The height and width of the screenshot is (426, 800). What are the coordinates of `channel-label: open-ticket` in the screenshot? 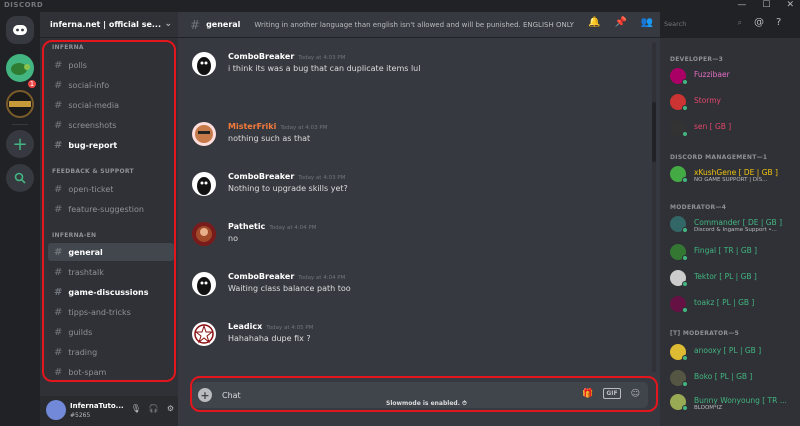 It's located at (91, 189).